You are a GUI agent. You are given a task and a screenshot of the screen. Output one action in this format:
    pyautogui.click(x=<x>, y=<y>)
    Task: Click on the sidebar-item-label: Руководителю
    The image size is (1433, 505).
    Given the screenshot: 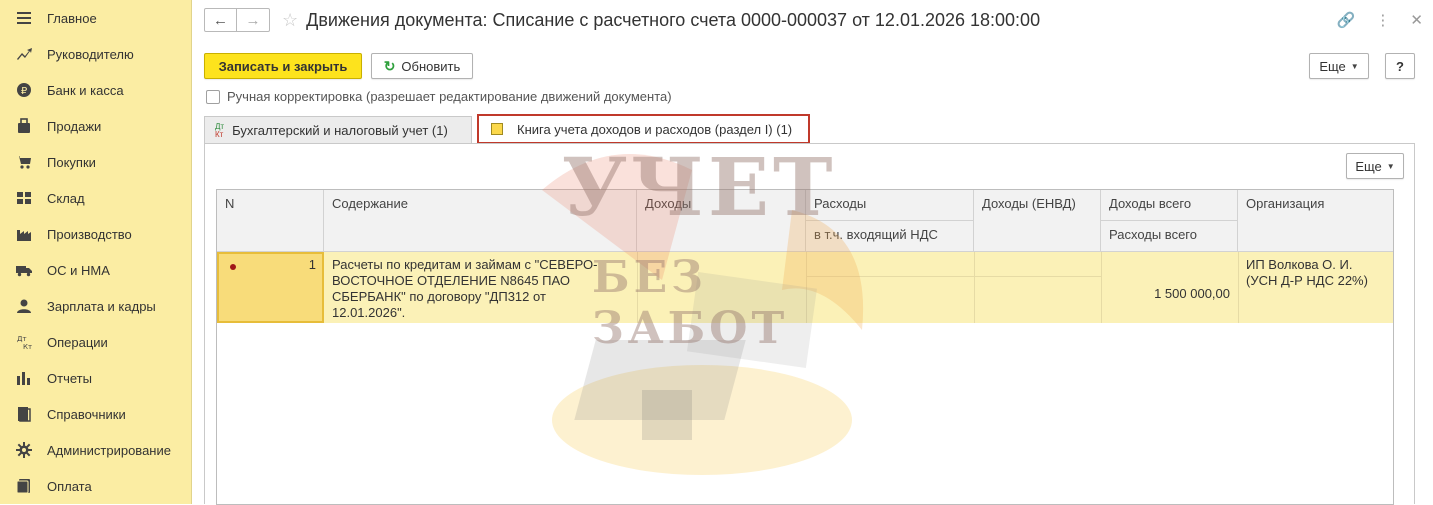 What is the action you would take?
    pyautogui.click(x=90, y=54)
    